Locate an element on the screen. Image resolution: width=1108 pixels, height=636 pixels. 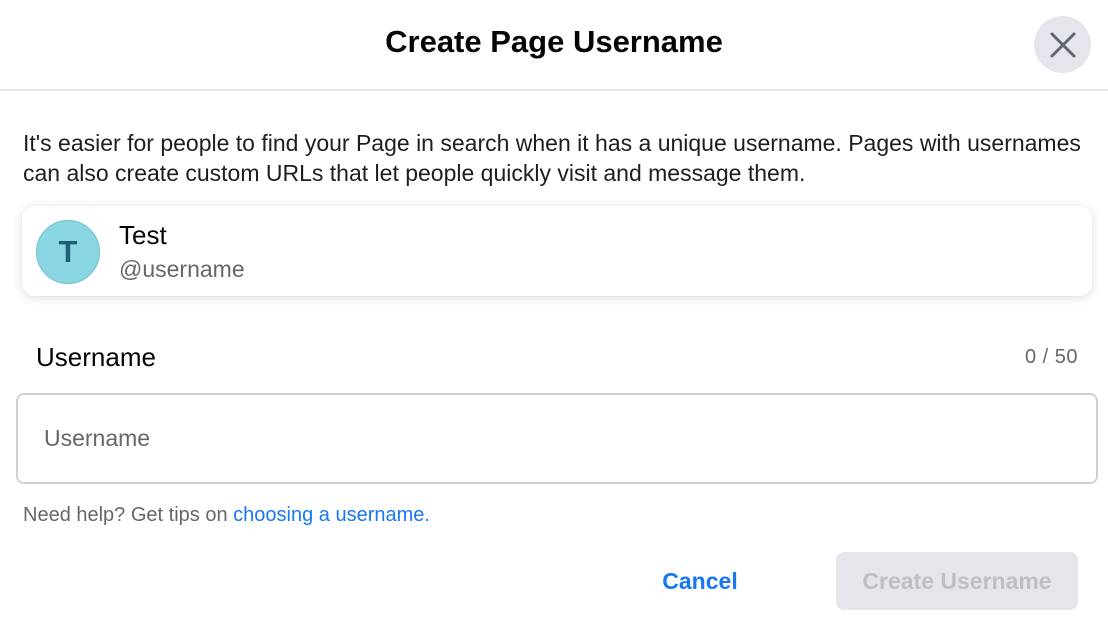
avatar: T is located at coordinates (68, 252).